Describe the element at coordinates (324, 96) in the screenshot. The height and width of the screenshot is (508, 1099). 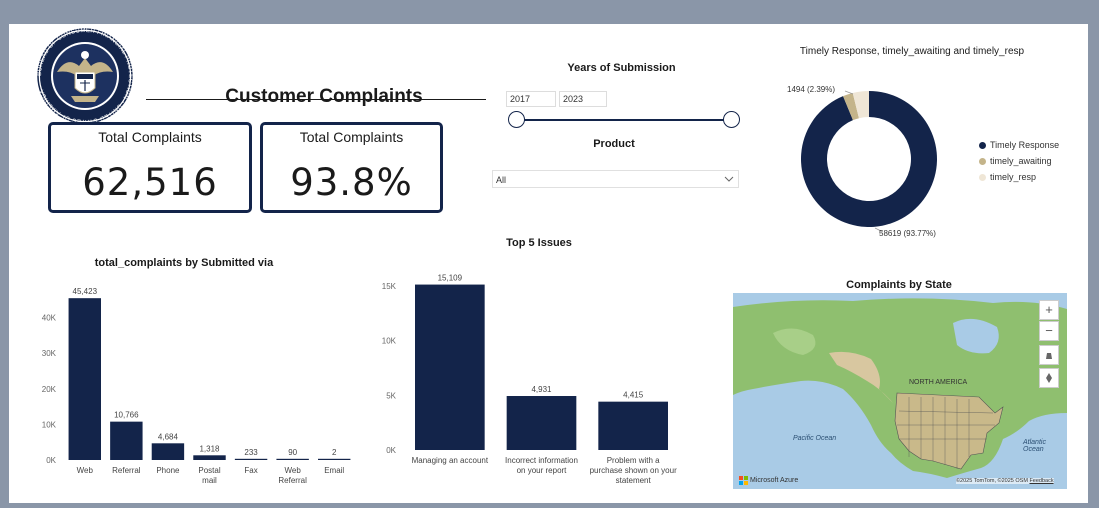
I see `page-title: Customer Complaints` at that location.